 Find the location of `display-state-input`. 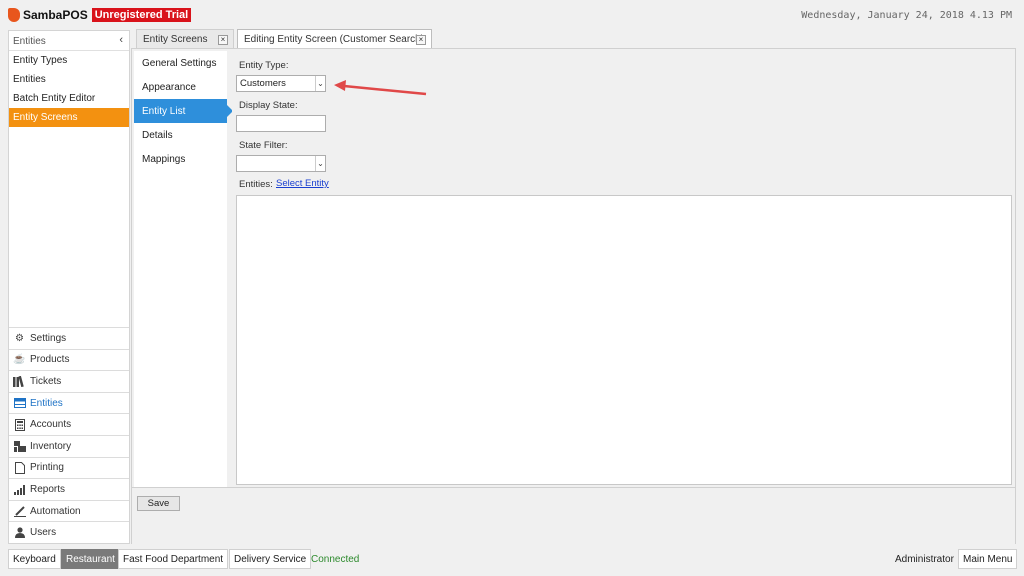

display-state-input is located at coordinates (281, 123).